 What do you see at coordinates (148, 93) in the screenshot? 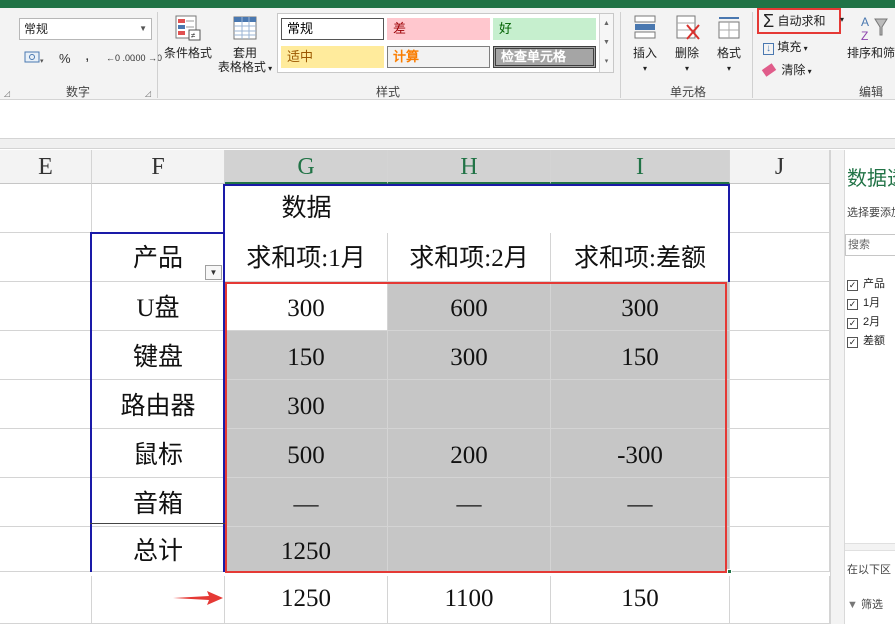
I see `number-dialog-launcher-icon: ◿` at bounding box center [148, 93].